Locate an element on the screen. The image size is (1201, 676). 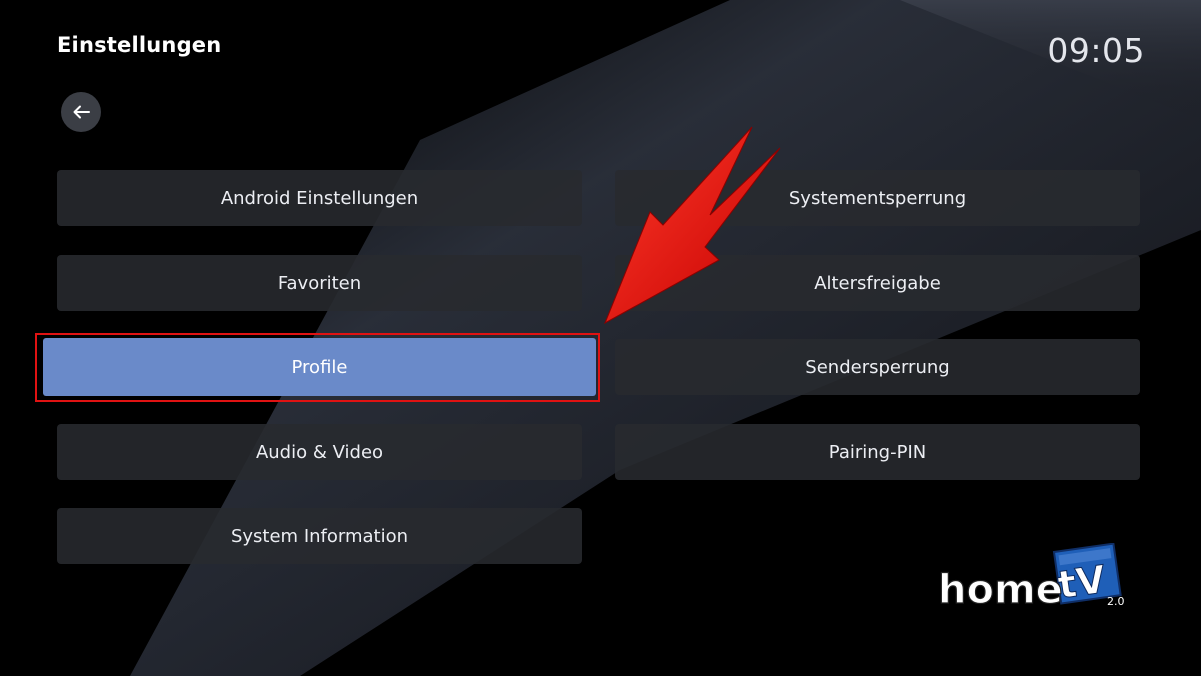
logo-text-version: 2.0 is located at coordinates (1116, 601).